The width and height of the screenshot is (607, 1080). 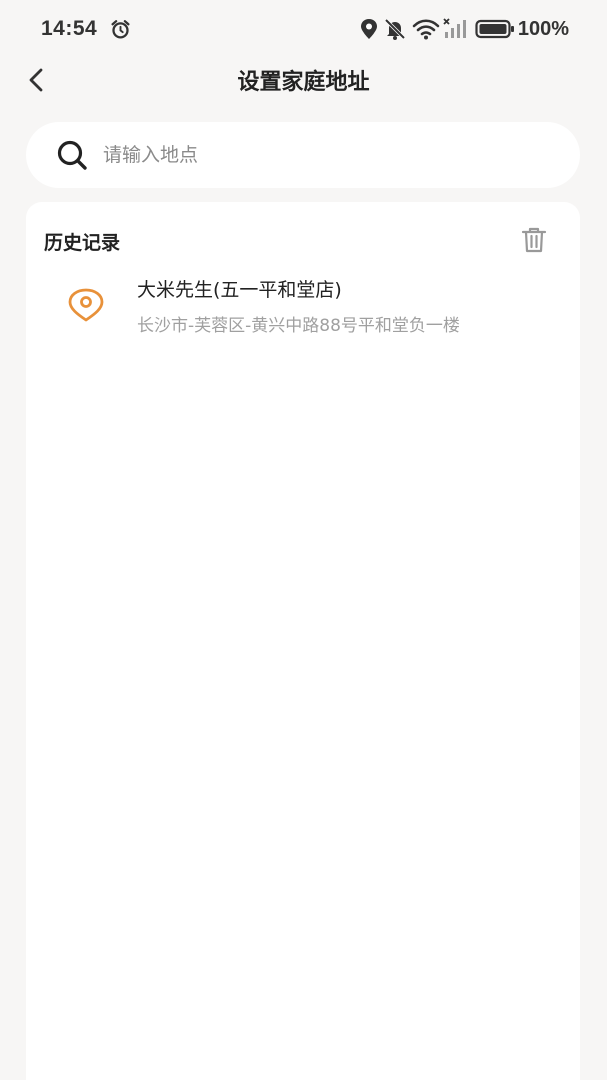 What do you see at coordinates (454, 28) in the screenshot?
I see `signal-icon` at bounding box center [454, 28].